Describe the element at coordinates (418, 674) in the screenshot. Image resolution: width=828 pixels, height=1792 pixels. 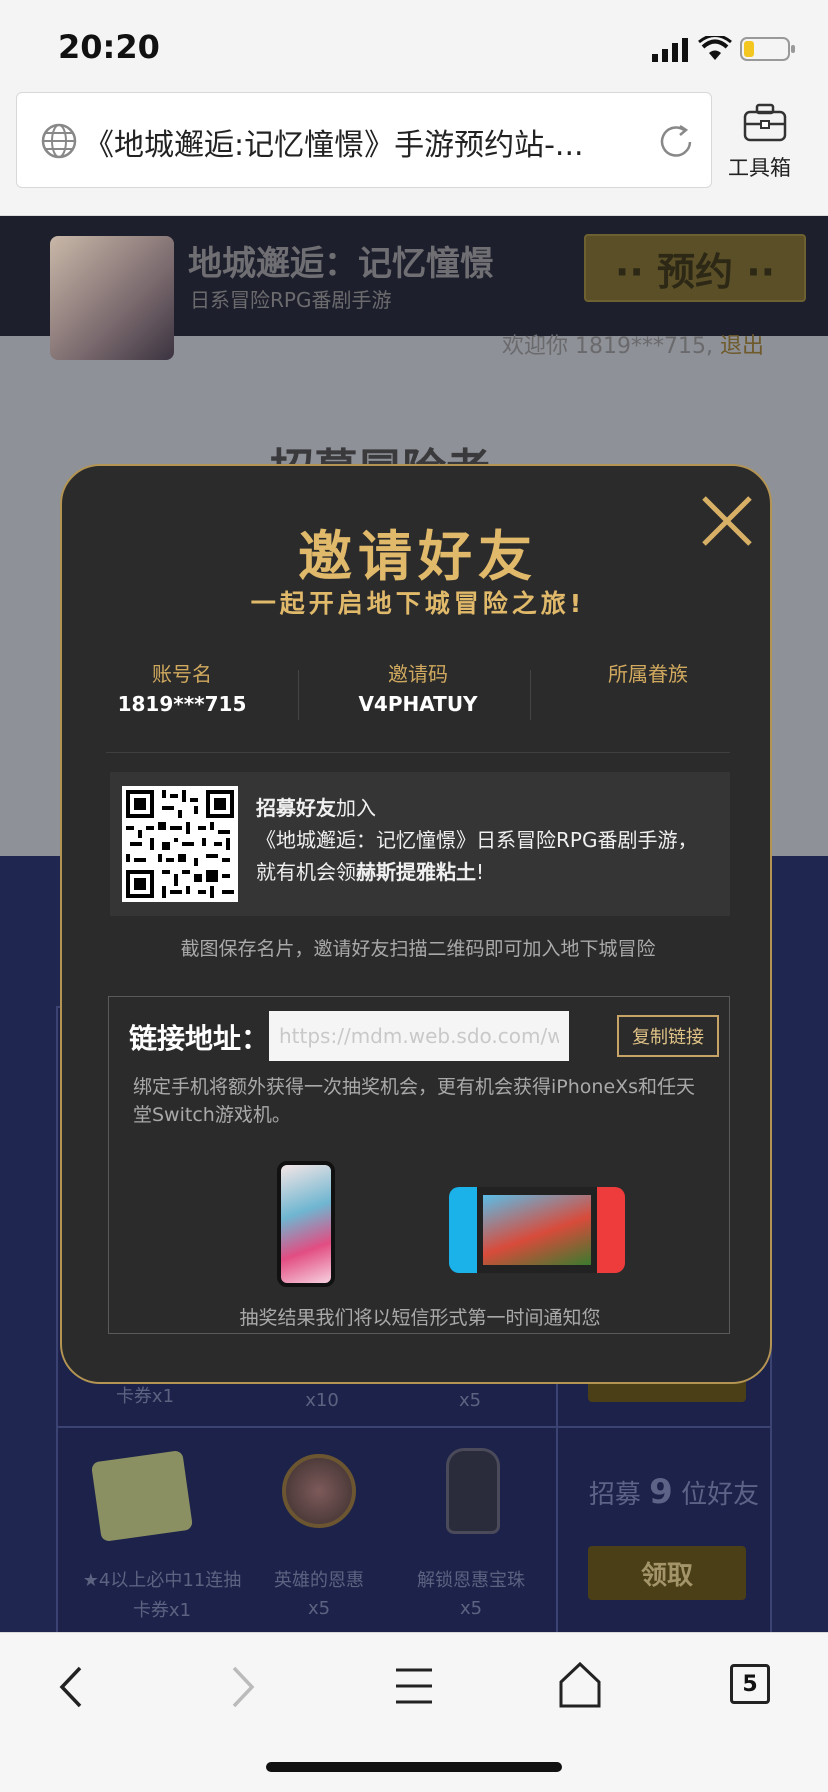
I see `invite-code-label: 邀请码` at that location.